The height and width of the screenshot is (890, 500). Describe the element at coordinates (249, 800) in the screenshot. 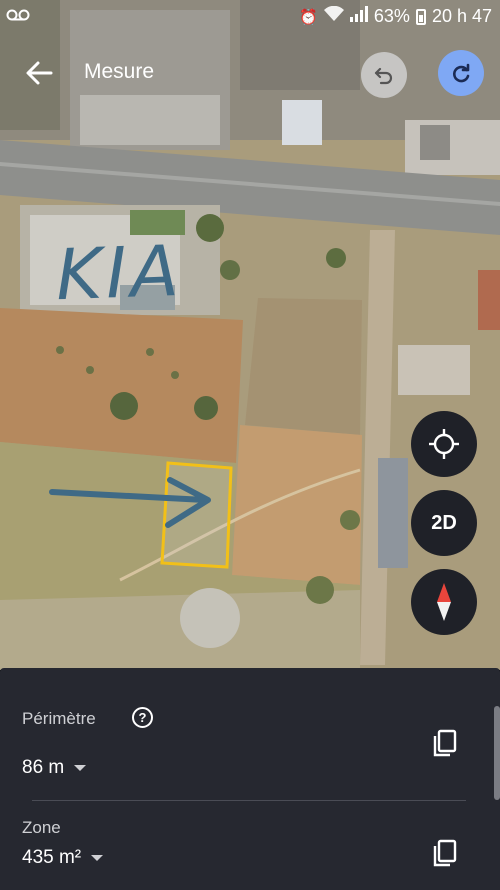

I see `divider` at that location.